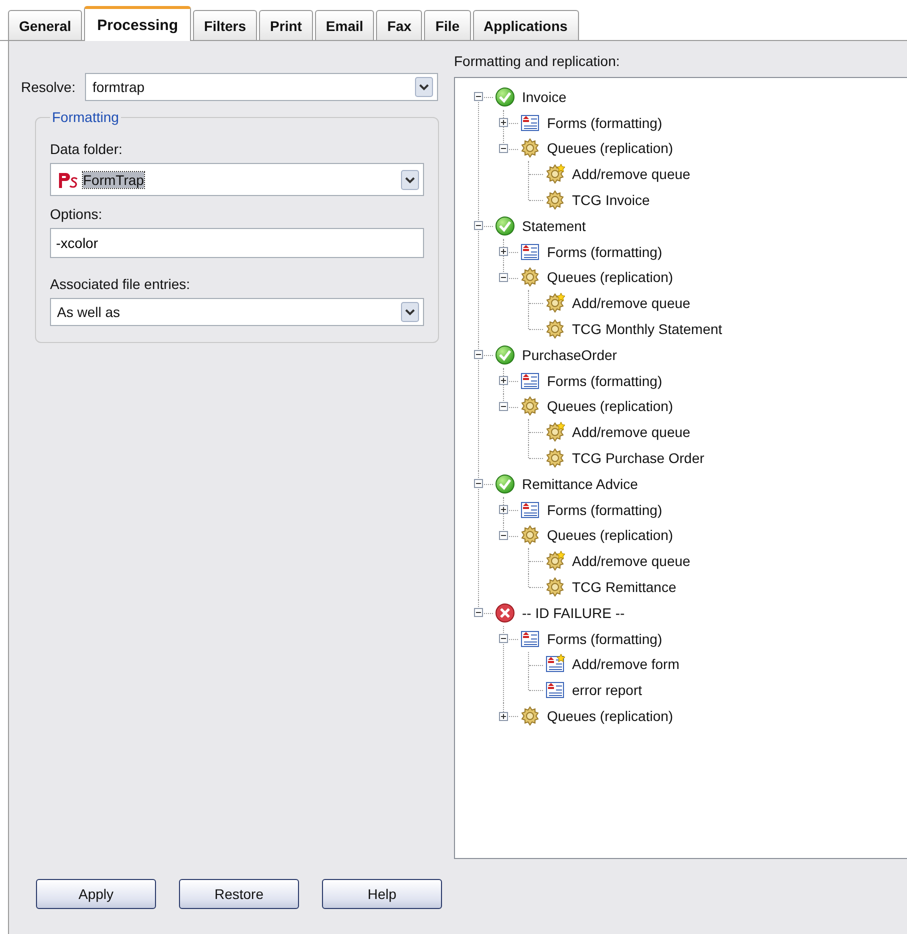  Describe the element at coordinates (447, 25) in the screenshot. I see `tab: File` at that location.